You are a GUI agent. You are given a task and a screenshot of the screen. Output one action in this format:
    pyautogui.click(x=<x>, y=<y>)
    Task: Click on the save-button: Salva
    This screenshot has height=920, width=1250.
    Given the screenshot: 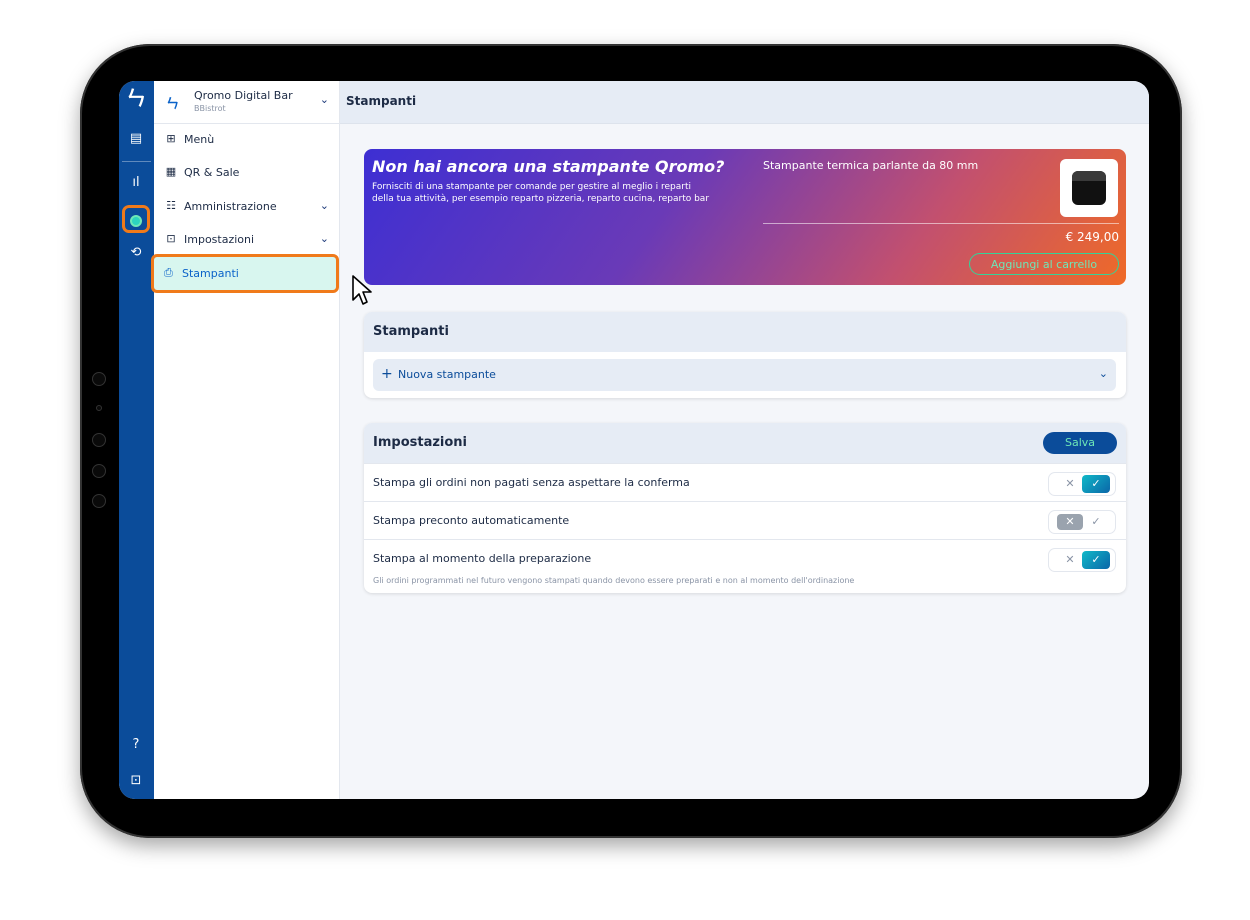 What is the action you would take?
    pyautogui.click(x=1080, y=443)
    